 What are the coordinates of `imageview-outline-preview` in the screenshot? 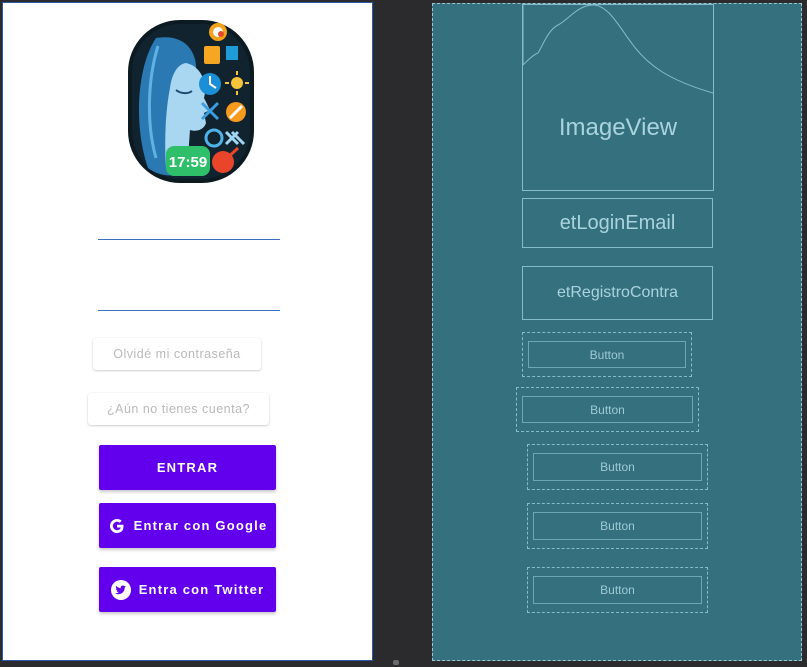 It's located at (618, 49).